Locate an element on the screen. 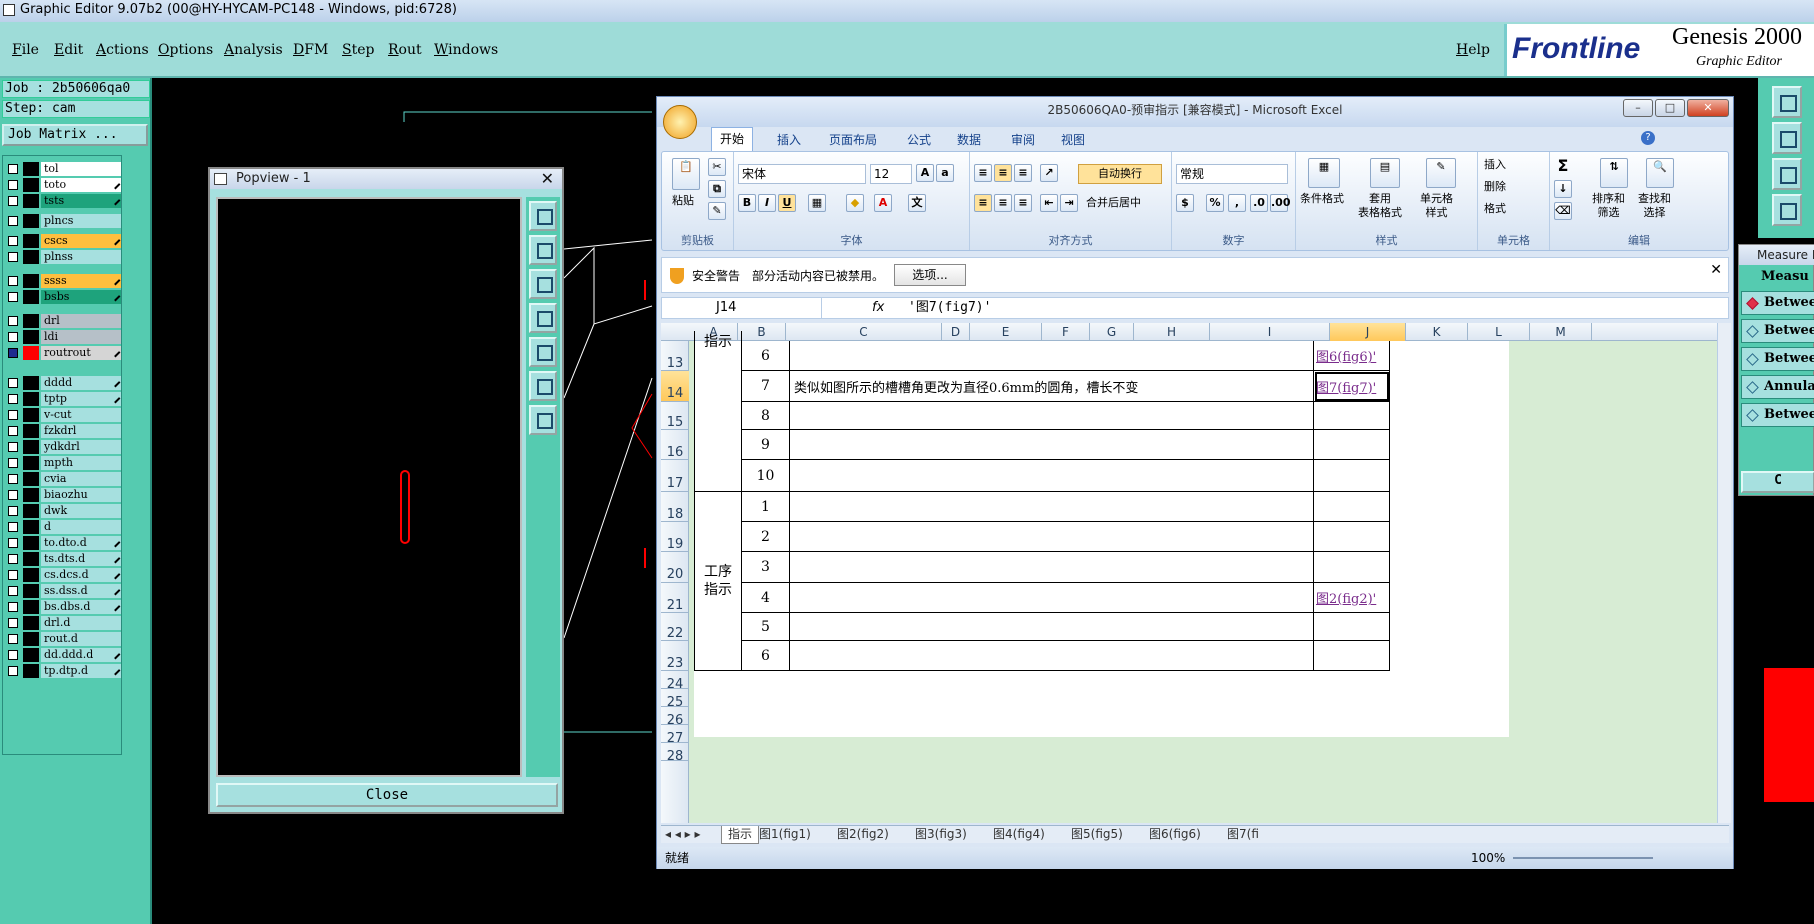 The image size is (1814, 924). layer-name: fzkdrl is located at coordinates (81, 431).